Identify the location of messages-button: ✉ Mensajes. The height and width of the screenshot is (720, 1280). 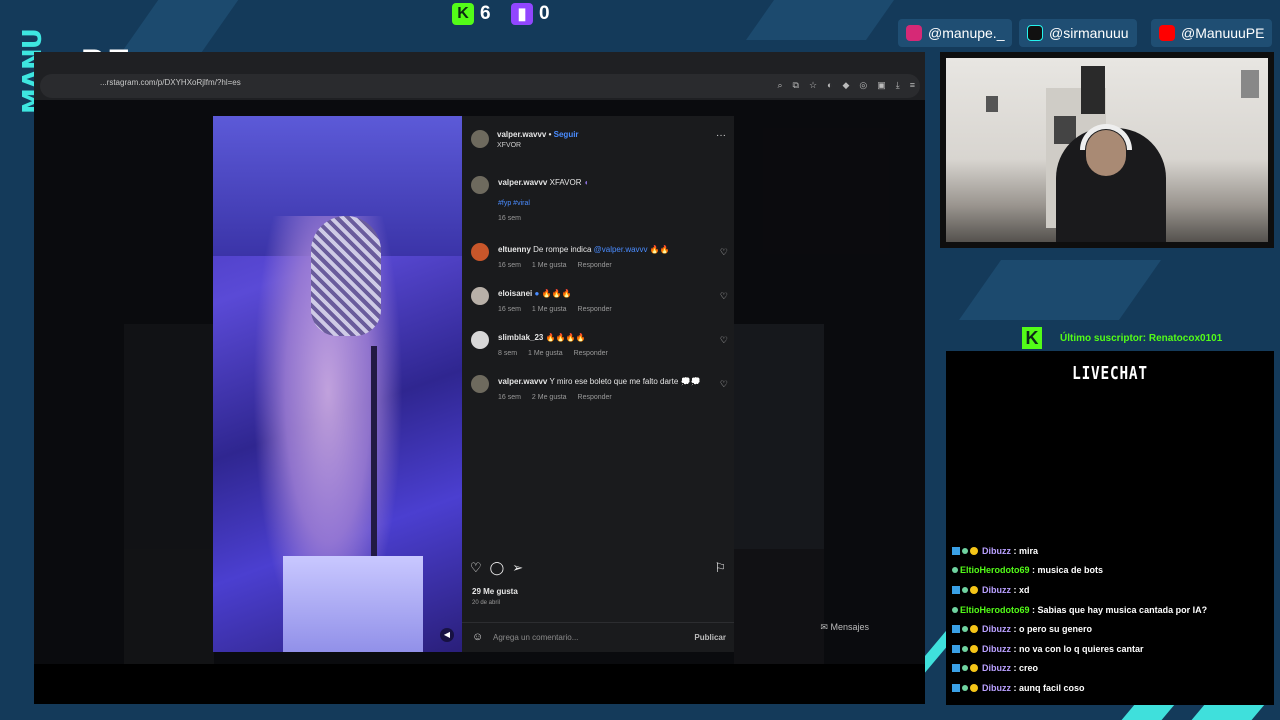
(844, 627).